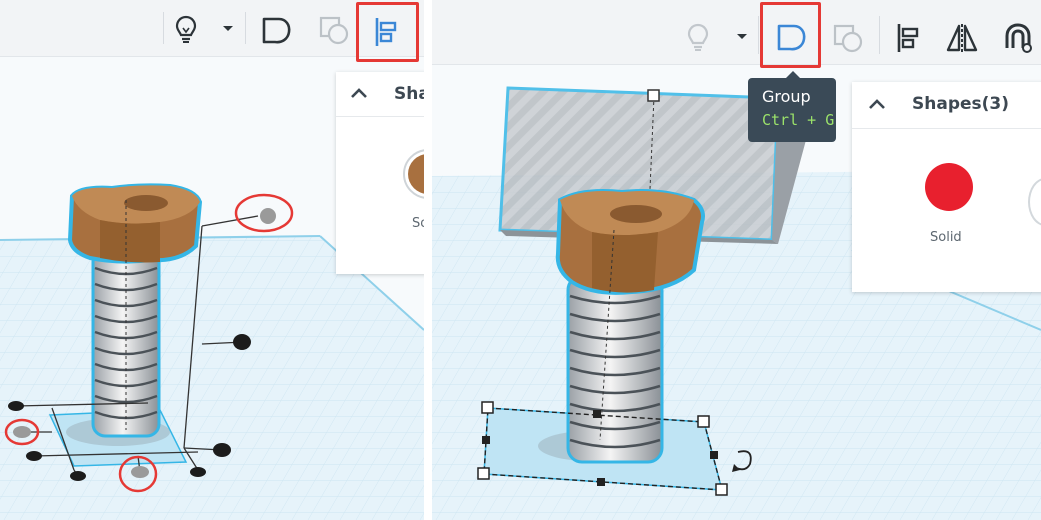 This screenshot has height=520, width=1041. I want to click on right-shapes-inspector: Shapes(3) Solid, so click(946, 187).